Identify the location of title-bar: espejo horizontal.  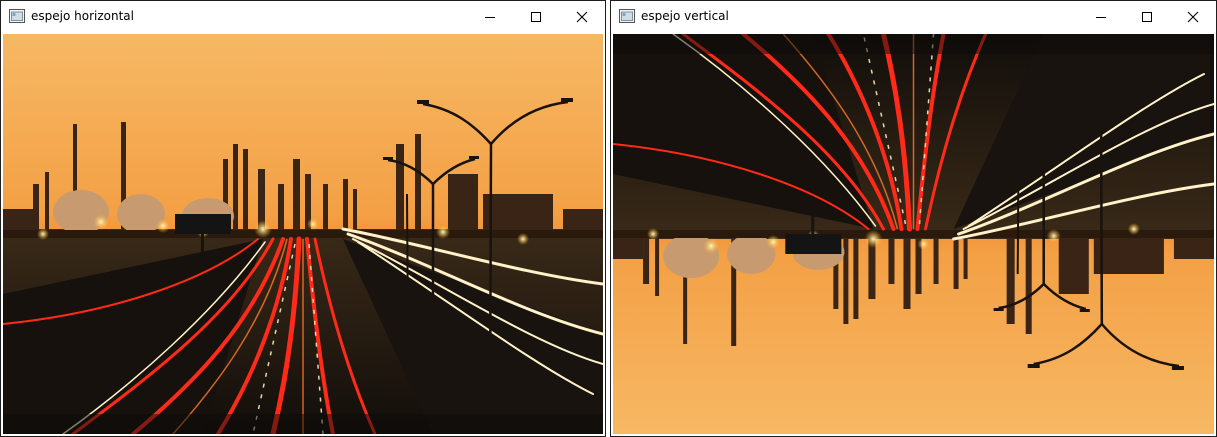
(303, 16).